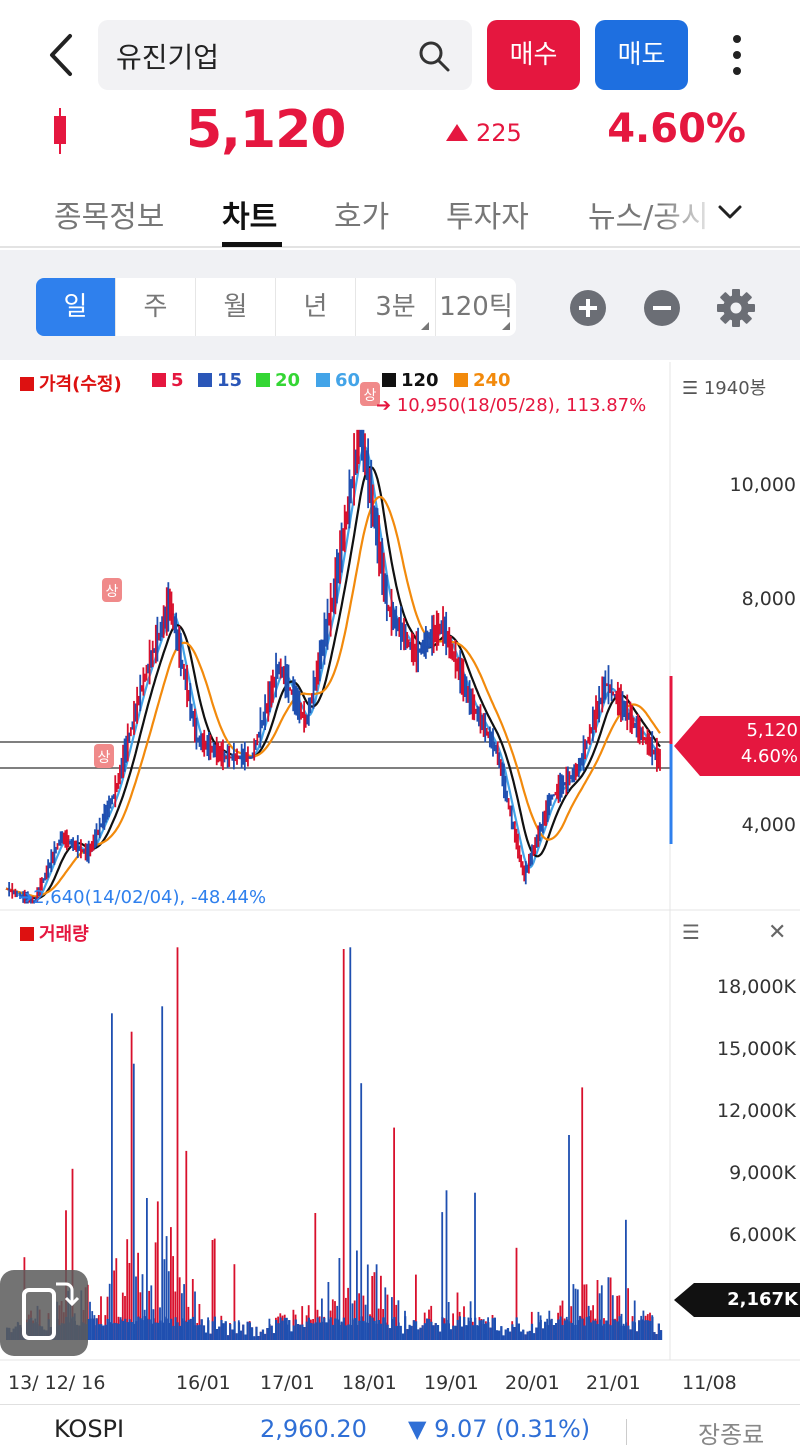 This screenshot has width=800, height=1456. Describe the element at coordinates (487, 214) in the screenshot. I see `tab-investors: 투자자` at that location.